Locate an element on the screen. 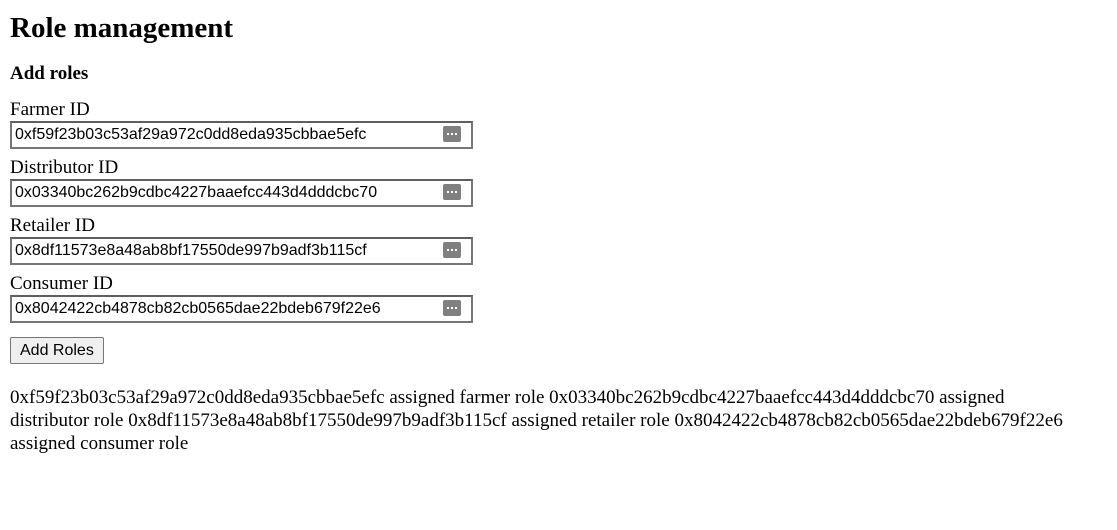 Image resolution: width=1117 pixels, height=530 pixels. distributor-id-field: Distributor ID is located at coordinates (558, 182).